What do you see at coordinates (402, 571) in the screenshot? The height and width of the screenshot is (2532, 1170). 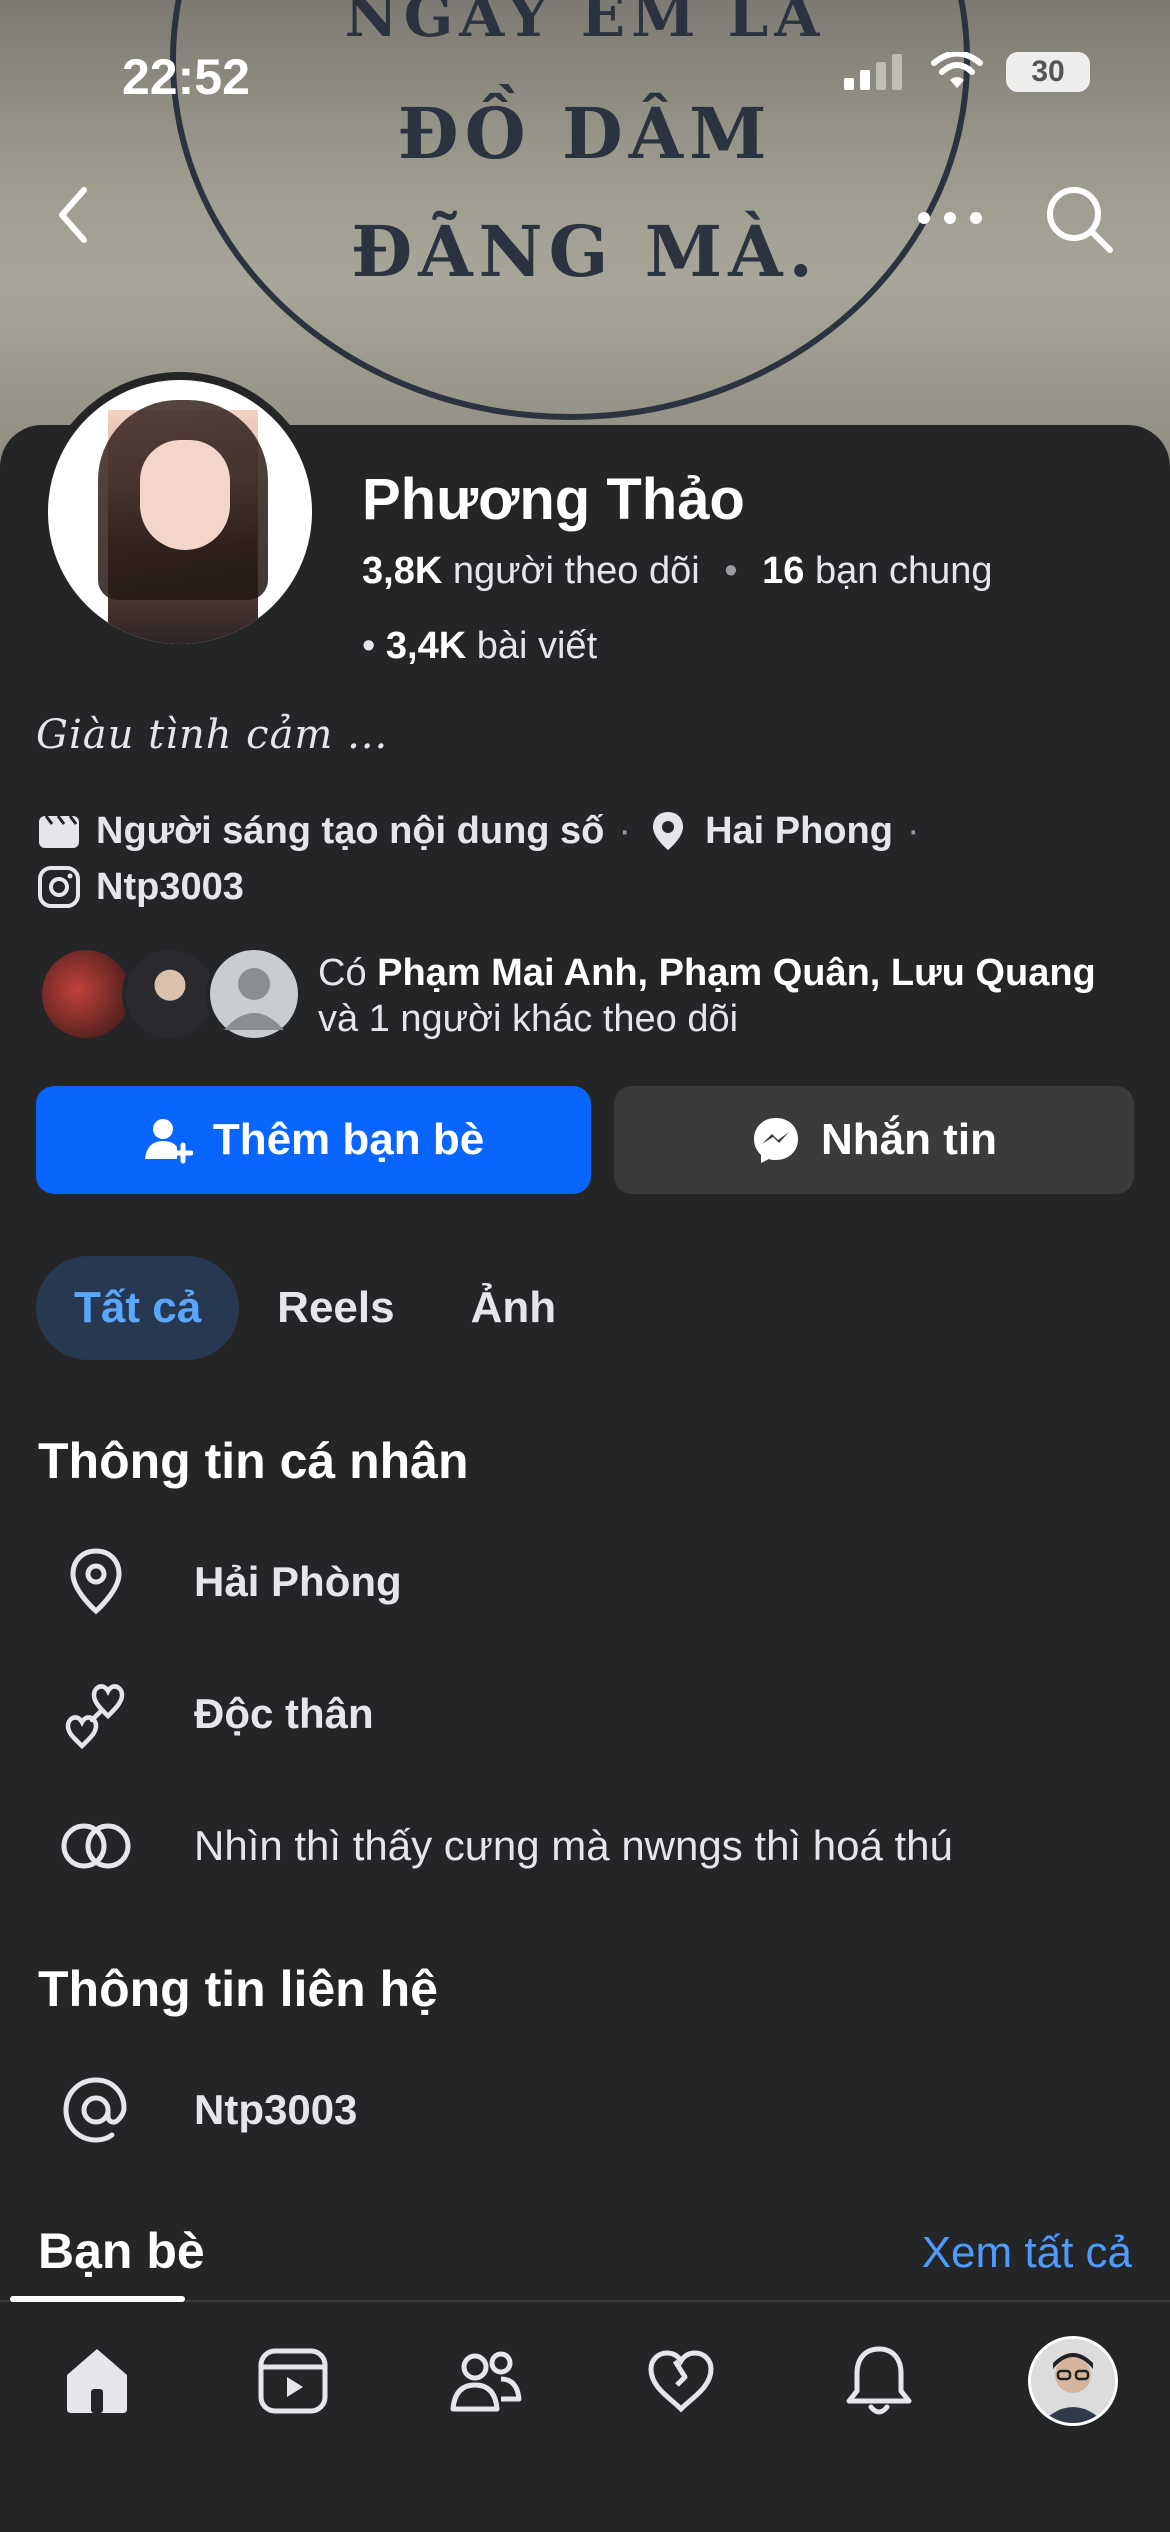 I see `followers-count: 3,8K` at bounding box center [402, 571].